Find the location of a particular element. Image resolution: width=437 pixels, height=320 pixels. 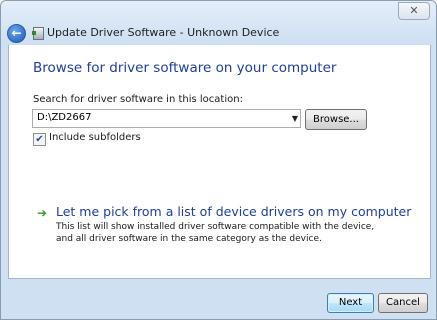

location-value: D:\ZD2667 is located at coordinates (64, 117).